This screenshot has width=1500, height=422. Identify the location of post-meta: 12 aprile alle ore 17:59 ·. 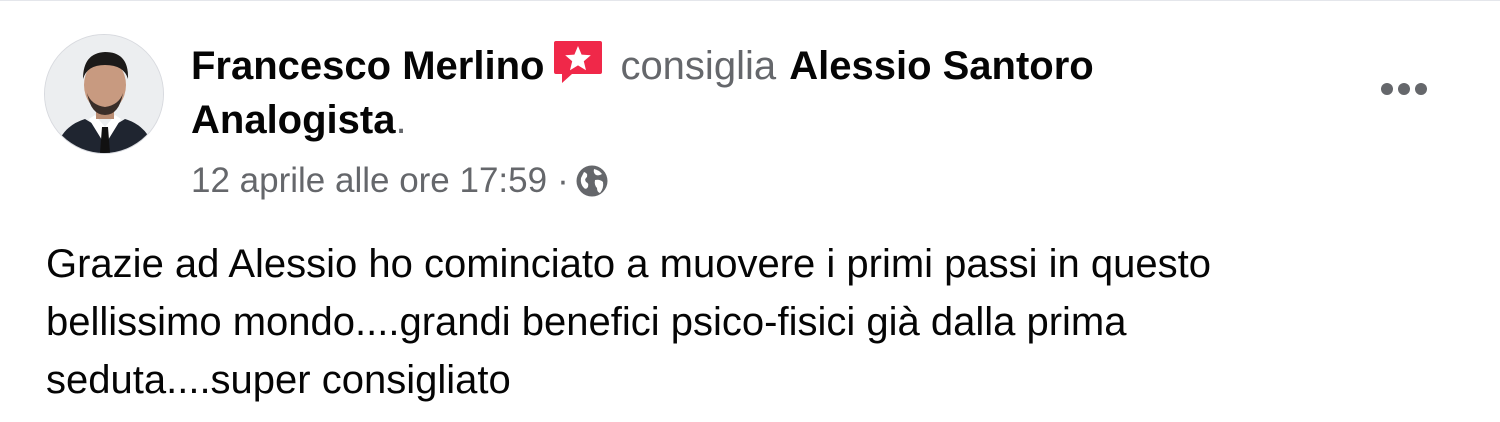
(400, 181).